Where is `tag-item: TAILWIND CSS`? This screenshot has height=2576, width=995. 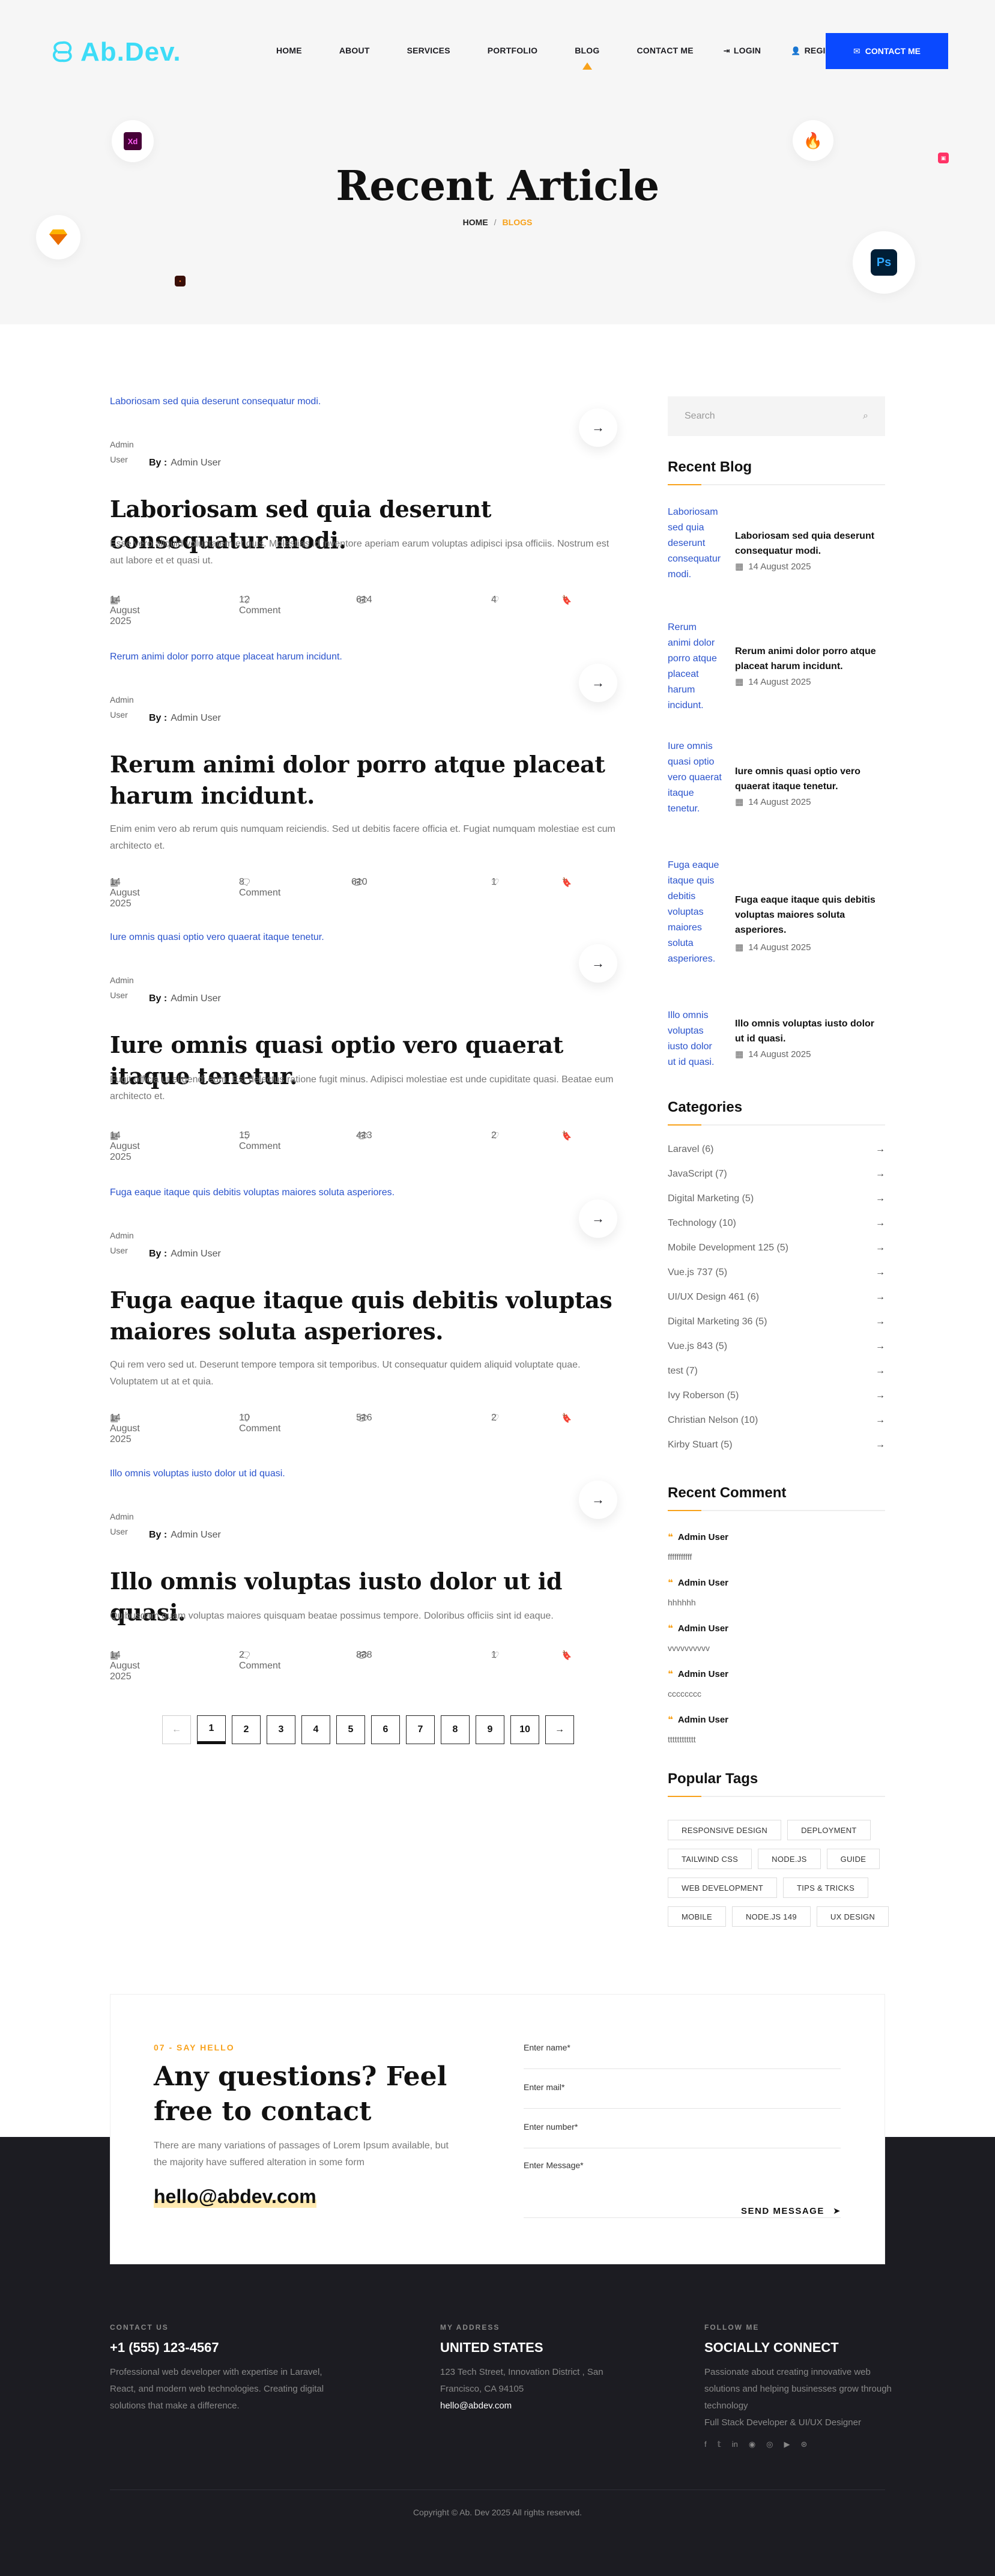 tag-item: TAILWIND CSS is located at coordinates (710, 1859).